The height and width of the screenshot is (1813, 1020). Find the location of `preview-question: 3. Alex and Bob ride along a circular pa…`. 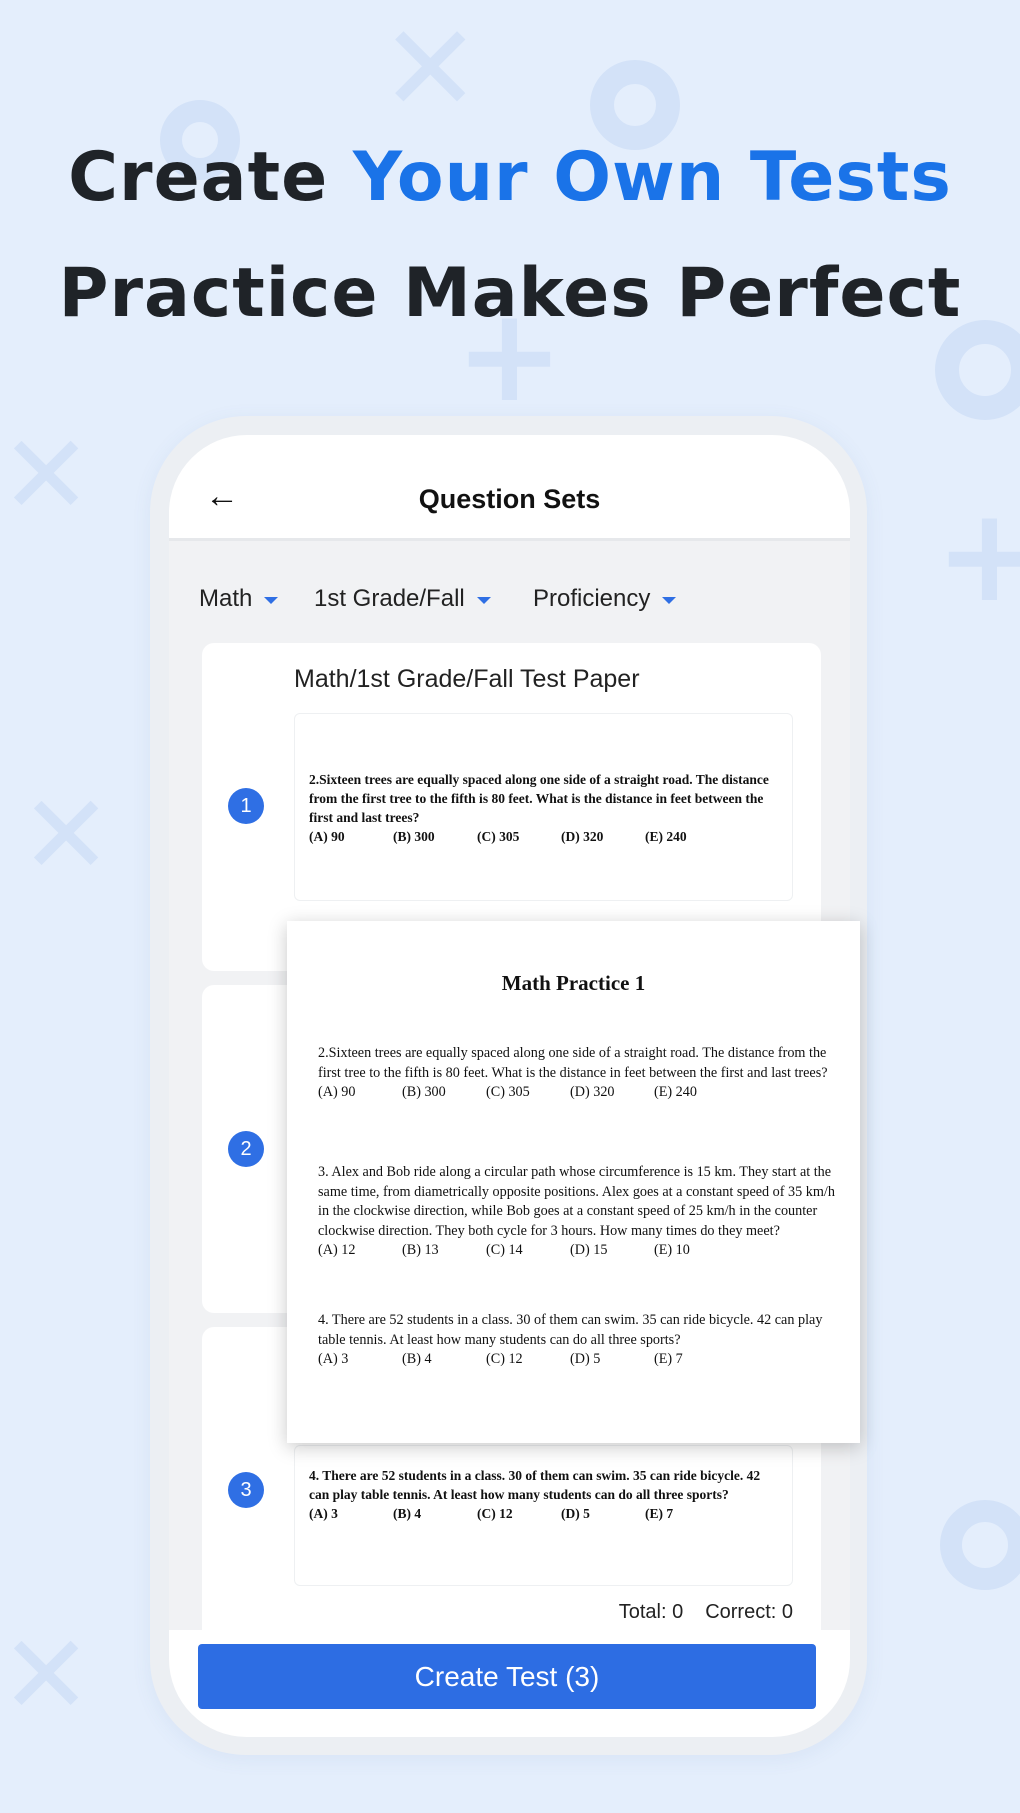

preview-question: 3. Alex and Bob ride along a circular pa… is located at coordinates (578, 1212).